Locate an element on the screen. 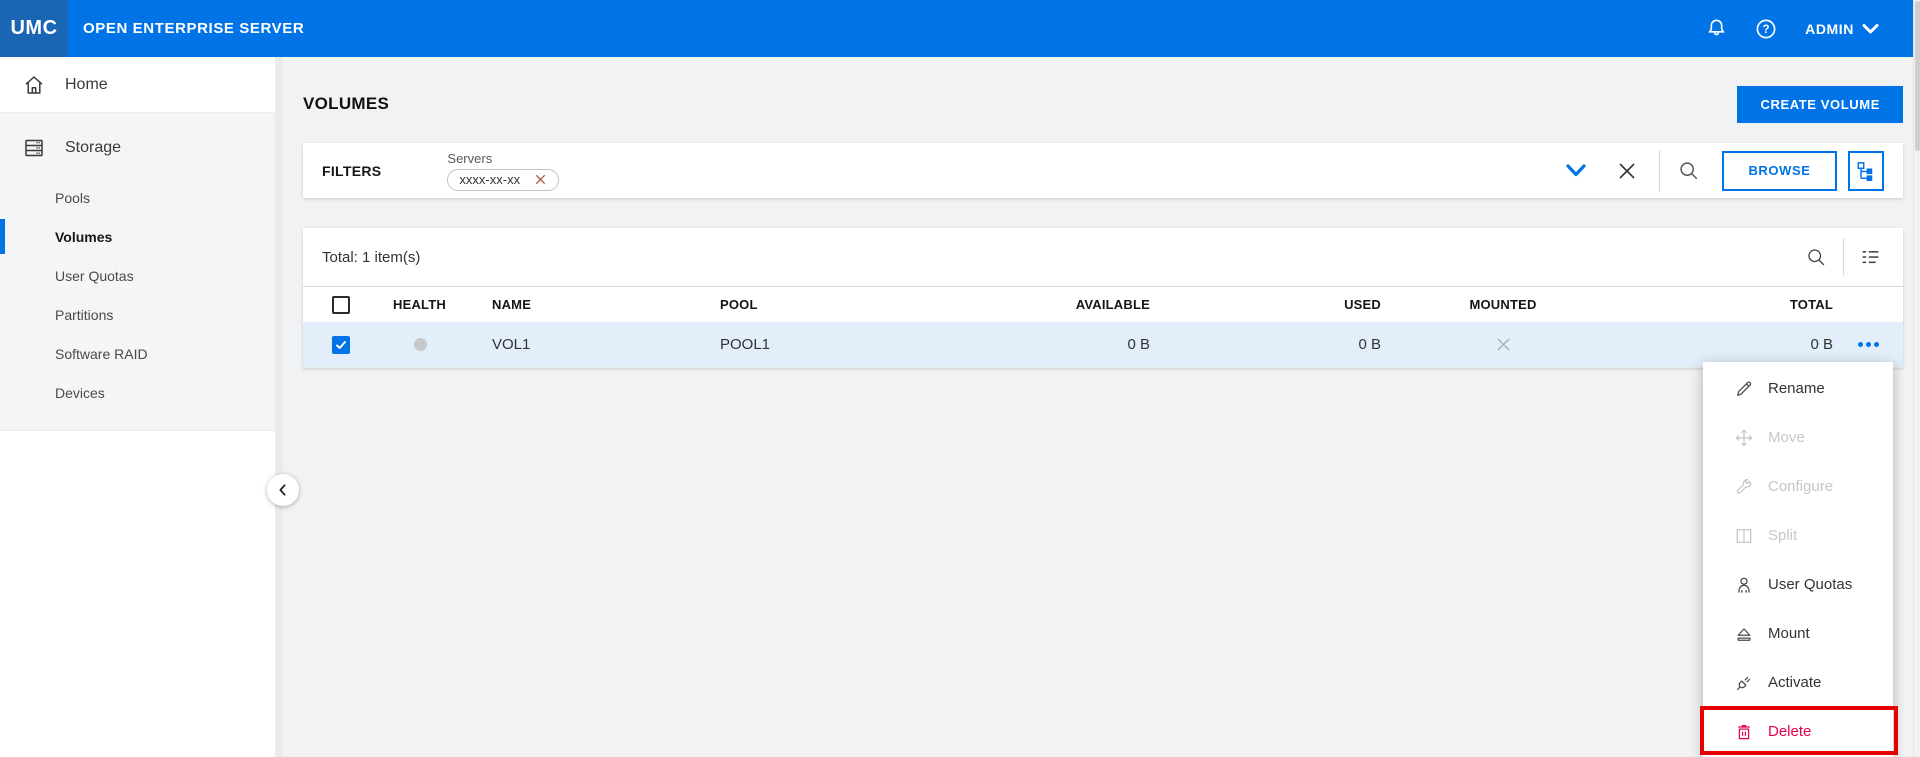  sidebar-pools-label: Pools is located at coordinates (73, 197).